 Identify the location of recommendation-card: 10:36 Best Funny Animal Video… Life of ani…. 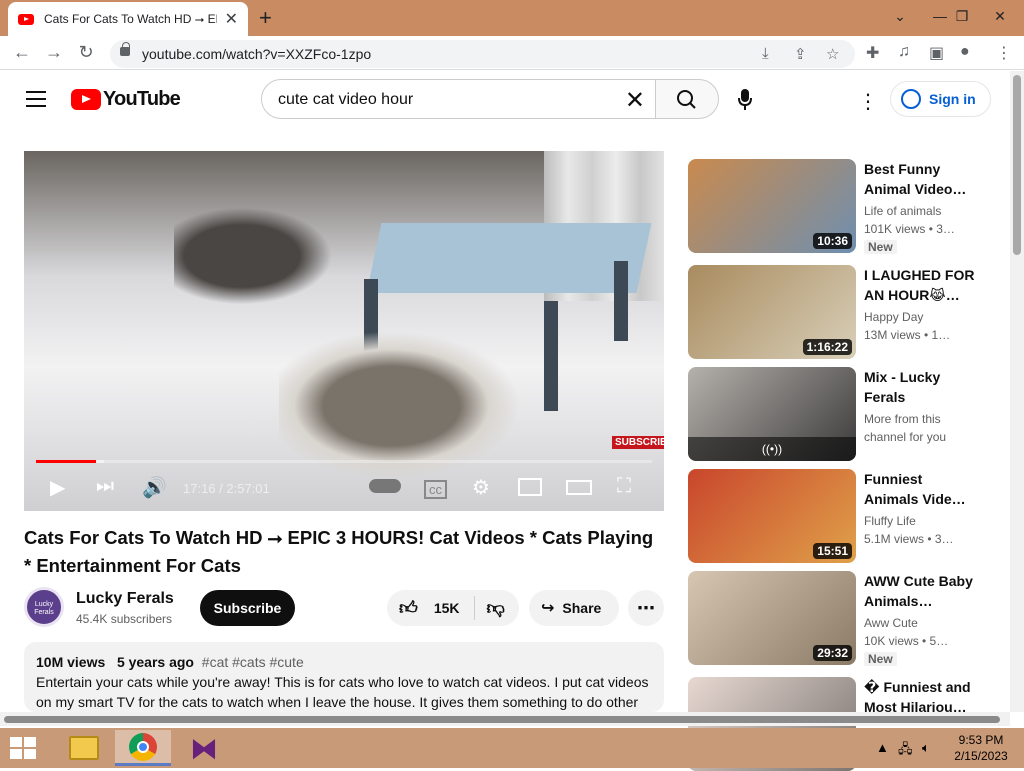
(838, 206).